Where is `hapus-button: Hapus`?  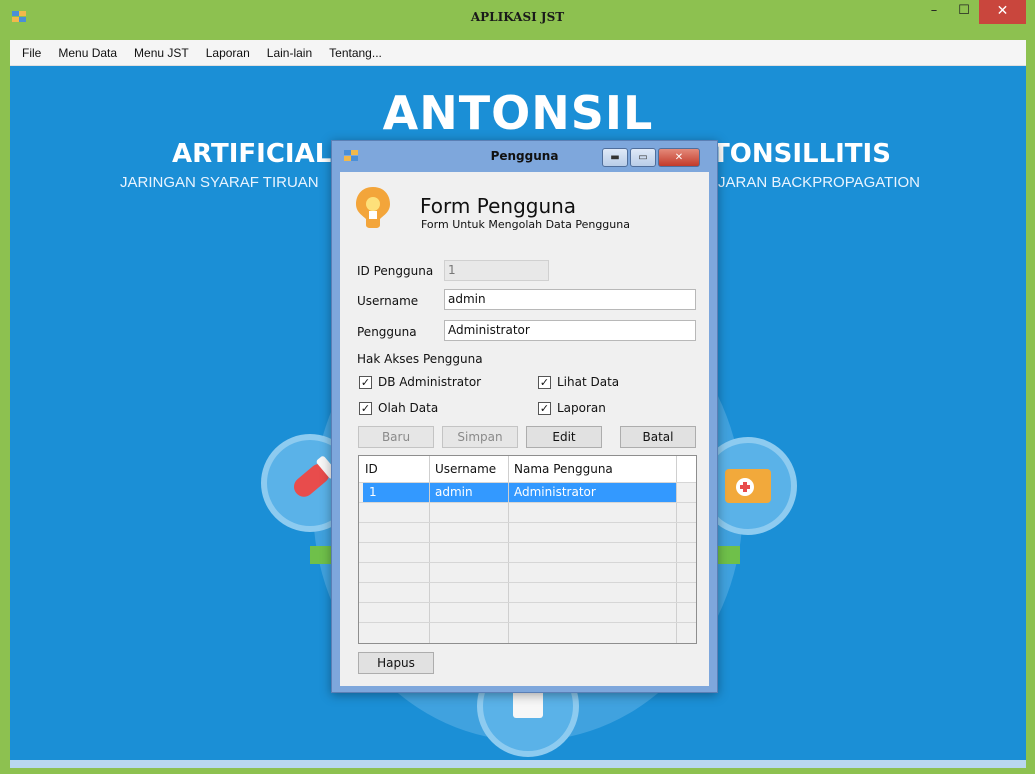 hapus-button: Hapus is located at coordinates (396, 663).